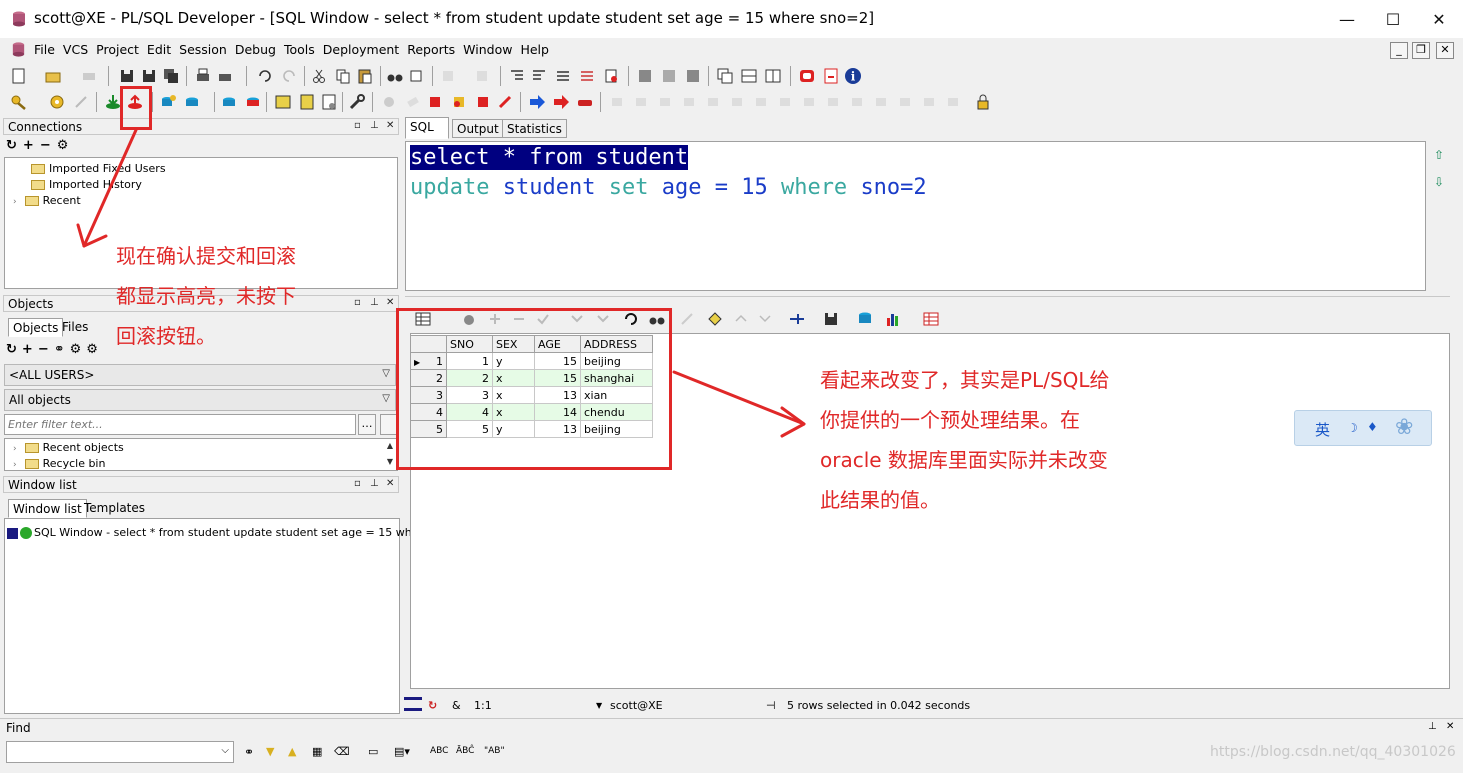  I want to click on window-tile-vertical-icon, so click(773, 76).